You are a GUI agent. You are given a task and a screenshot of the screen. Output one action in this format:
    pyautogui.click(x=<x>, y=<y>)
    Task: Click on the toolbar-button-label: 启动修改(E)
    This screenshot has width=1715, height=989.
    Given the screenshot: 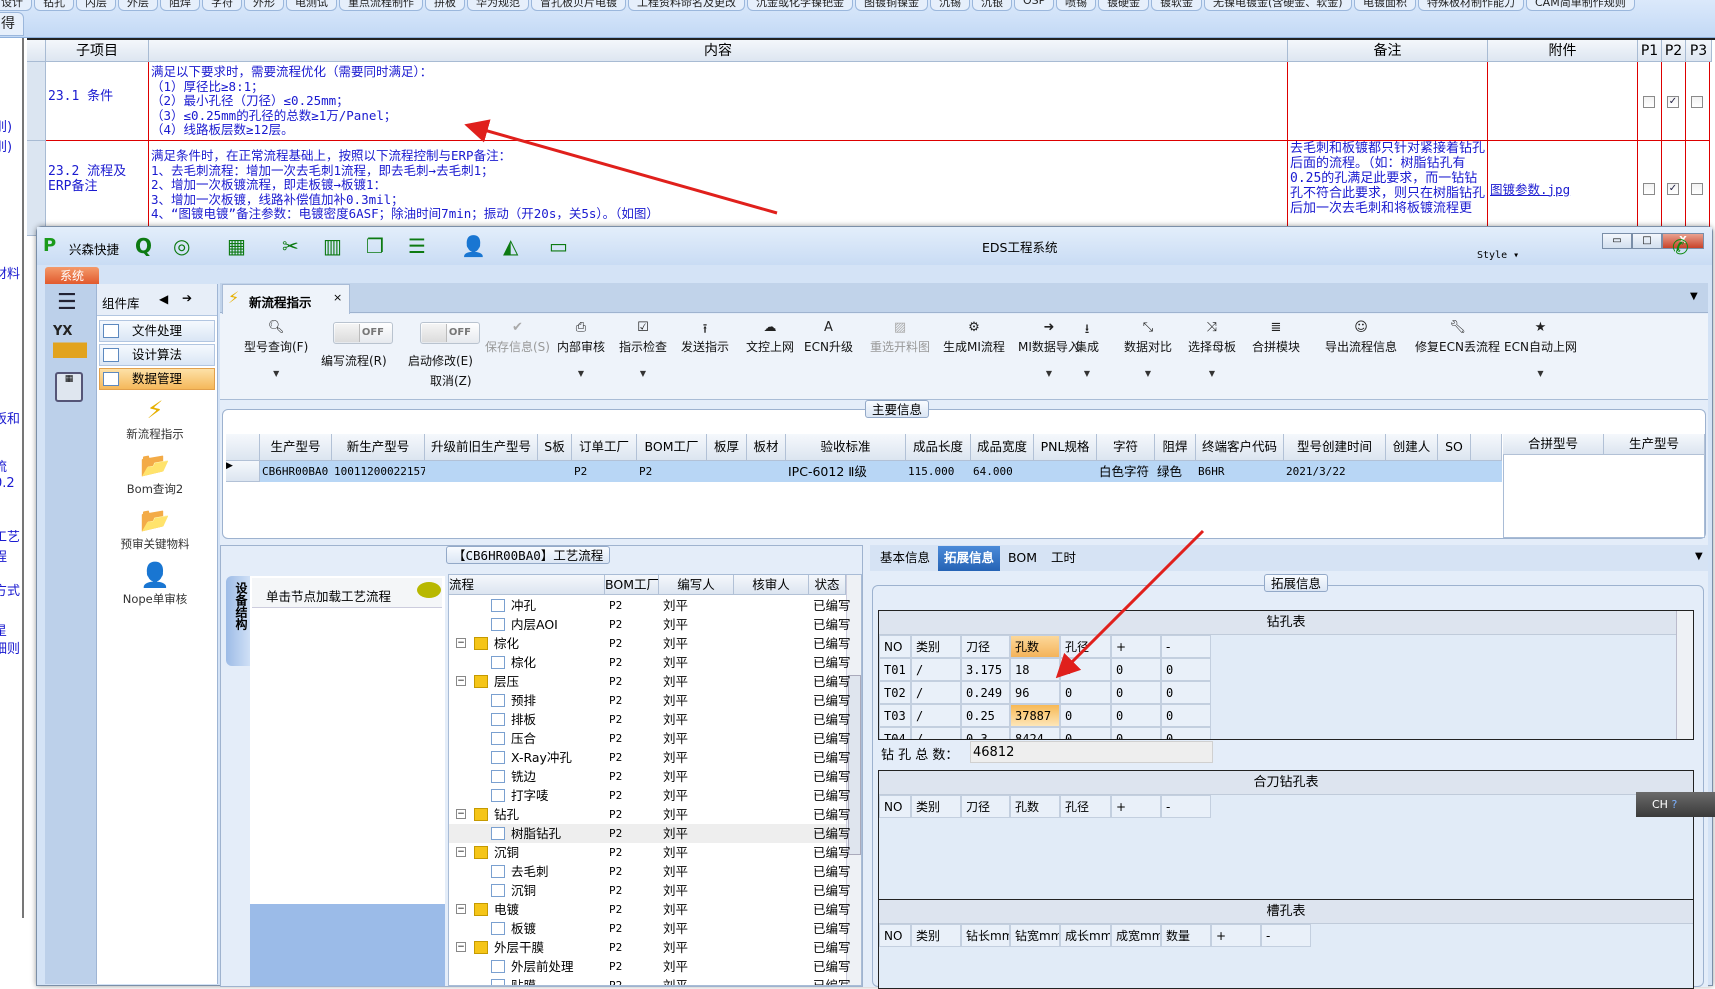 What is the action you would take?
    pyautogui.click(x=440, y=360)
    